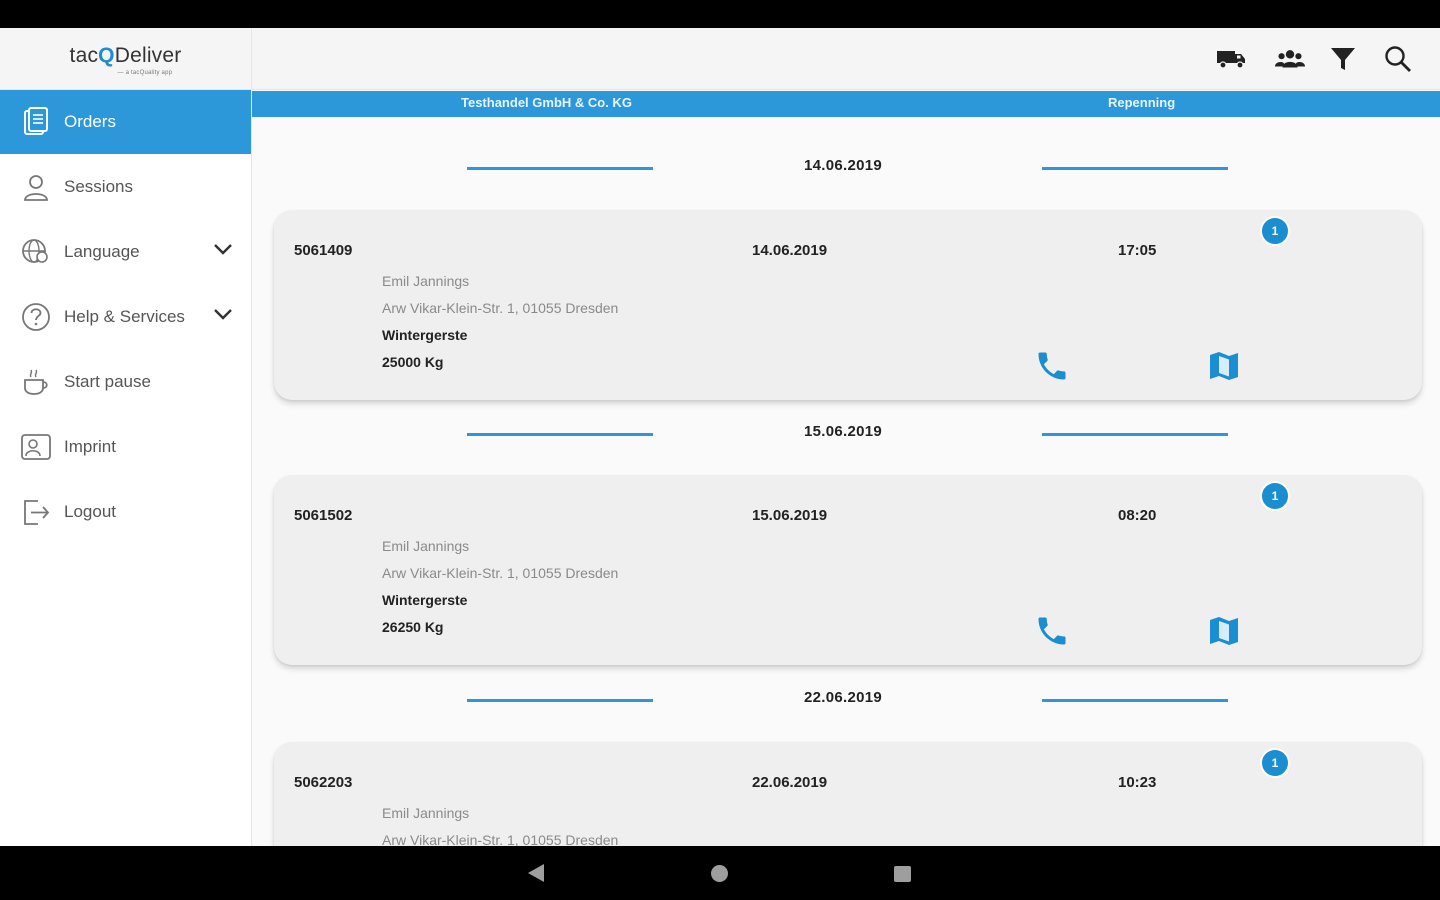  Describe the element at coordinates (36, 122) in the screenshot. I see `document-icon` at that location.